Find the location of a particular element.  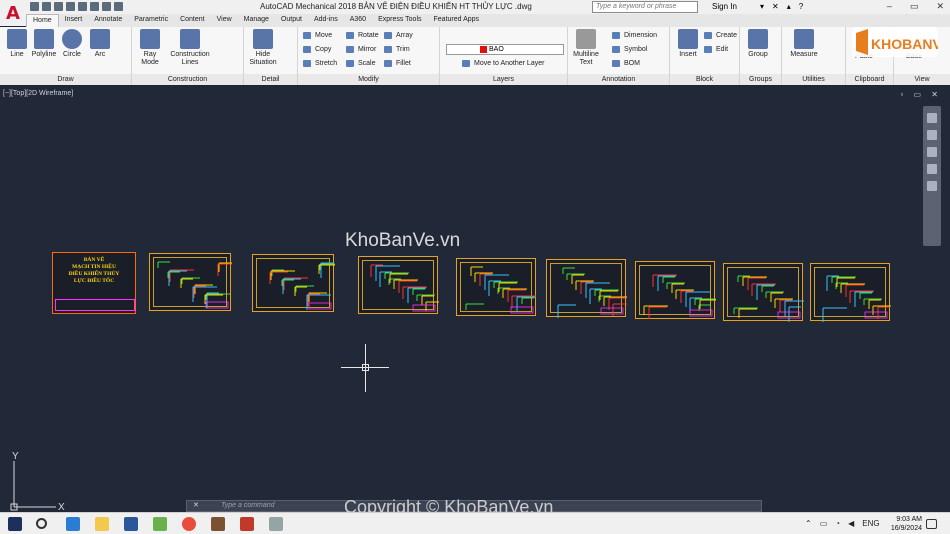

start-icon is located at coordinates (15, 524).